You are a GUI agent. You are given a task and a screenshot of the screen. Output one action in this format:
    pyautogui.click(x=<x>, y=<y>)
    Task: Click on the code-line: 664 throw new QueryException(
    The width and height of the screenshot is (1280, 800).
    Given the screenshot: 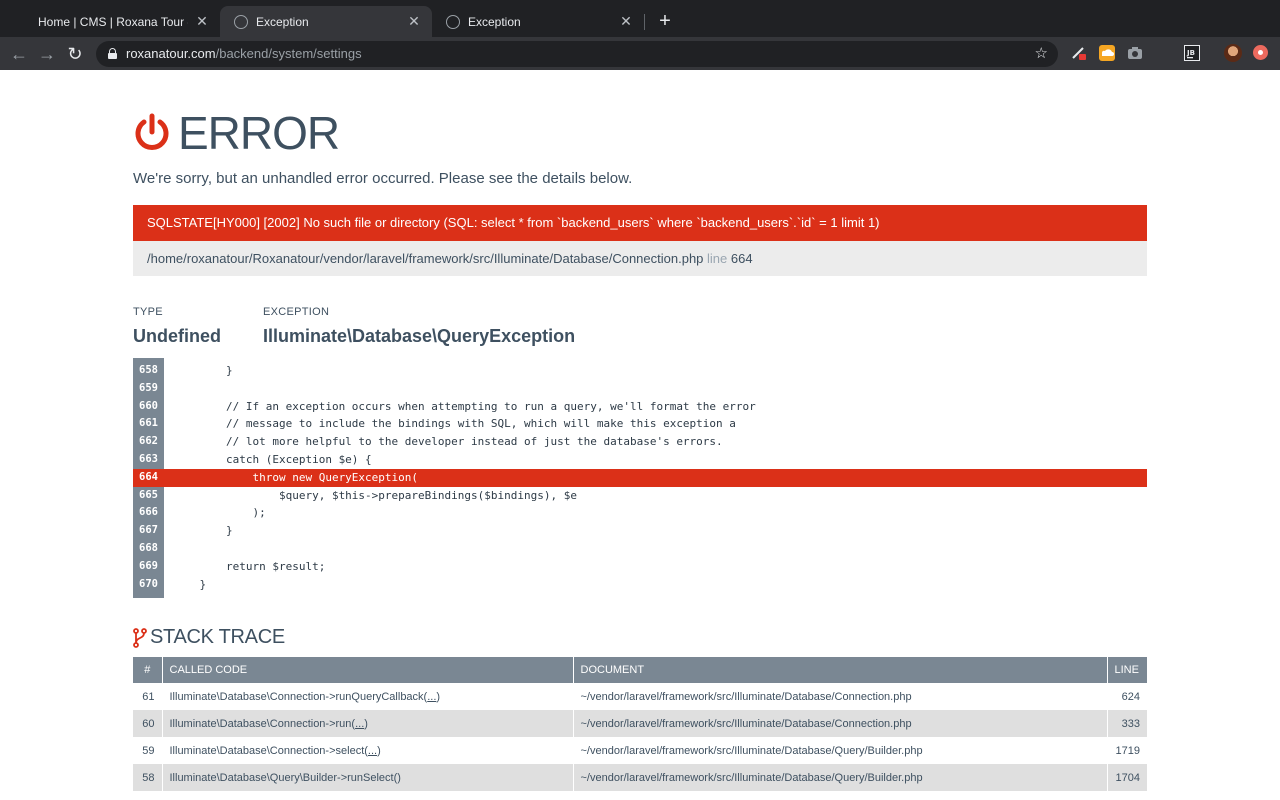 What is the action you would take?
    pyautogui.click(x=640, y=477)
    